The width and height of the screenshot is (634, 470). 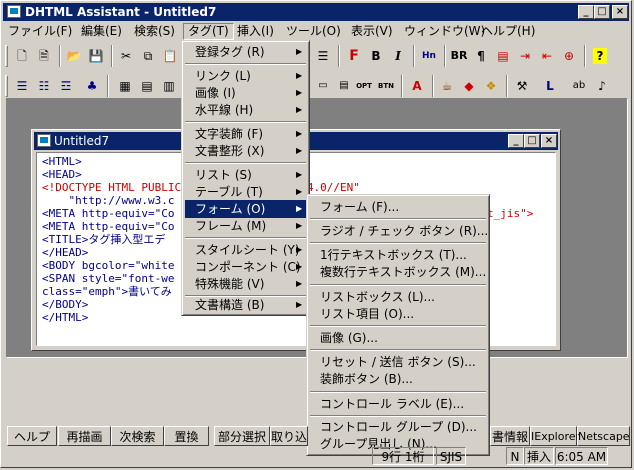 I want to click on plugin-icon: ❖, so click(x=491, y=86).